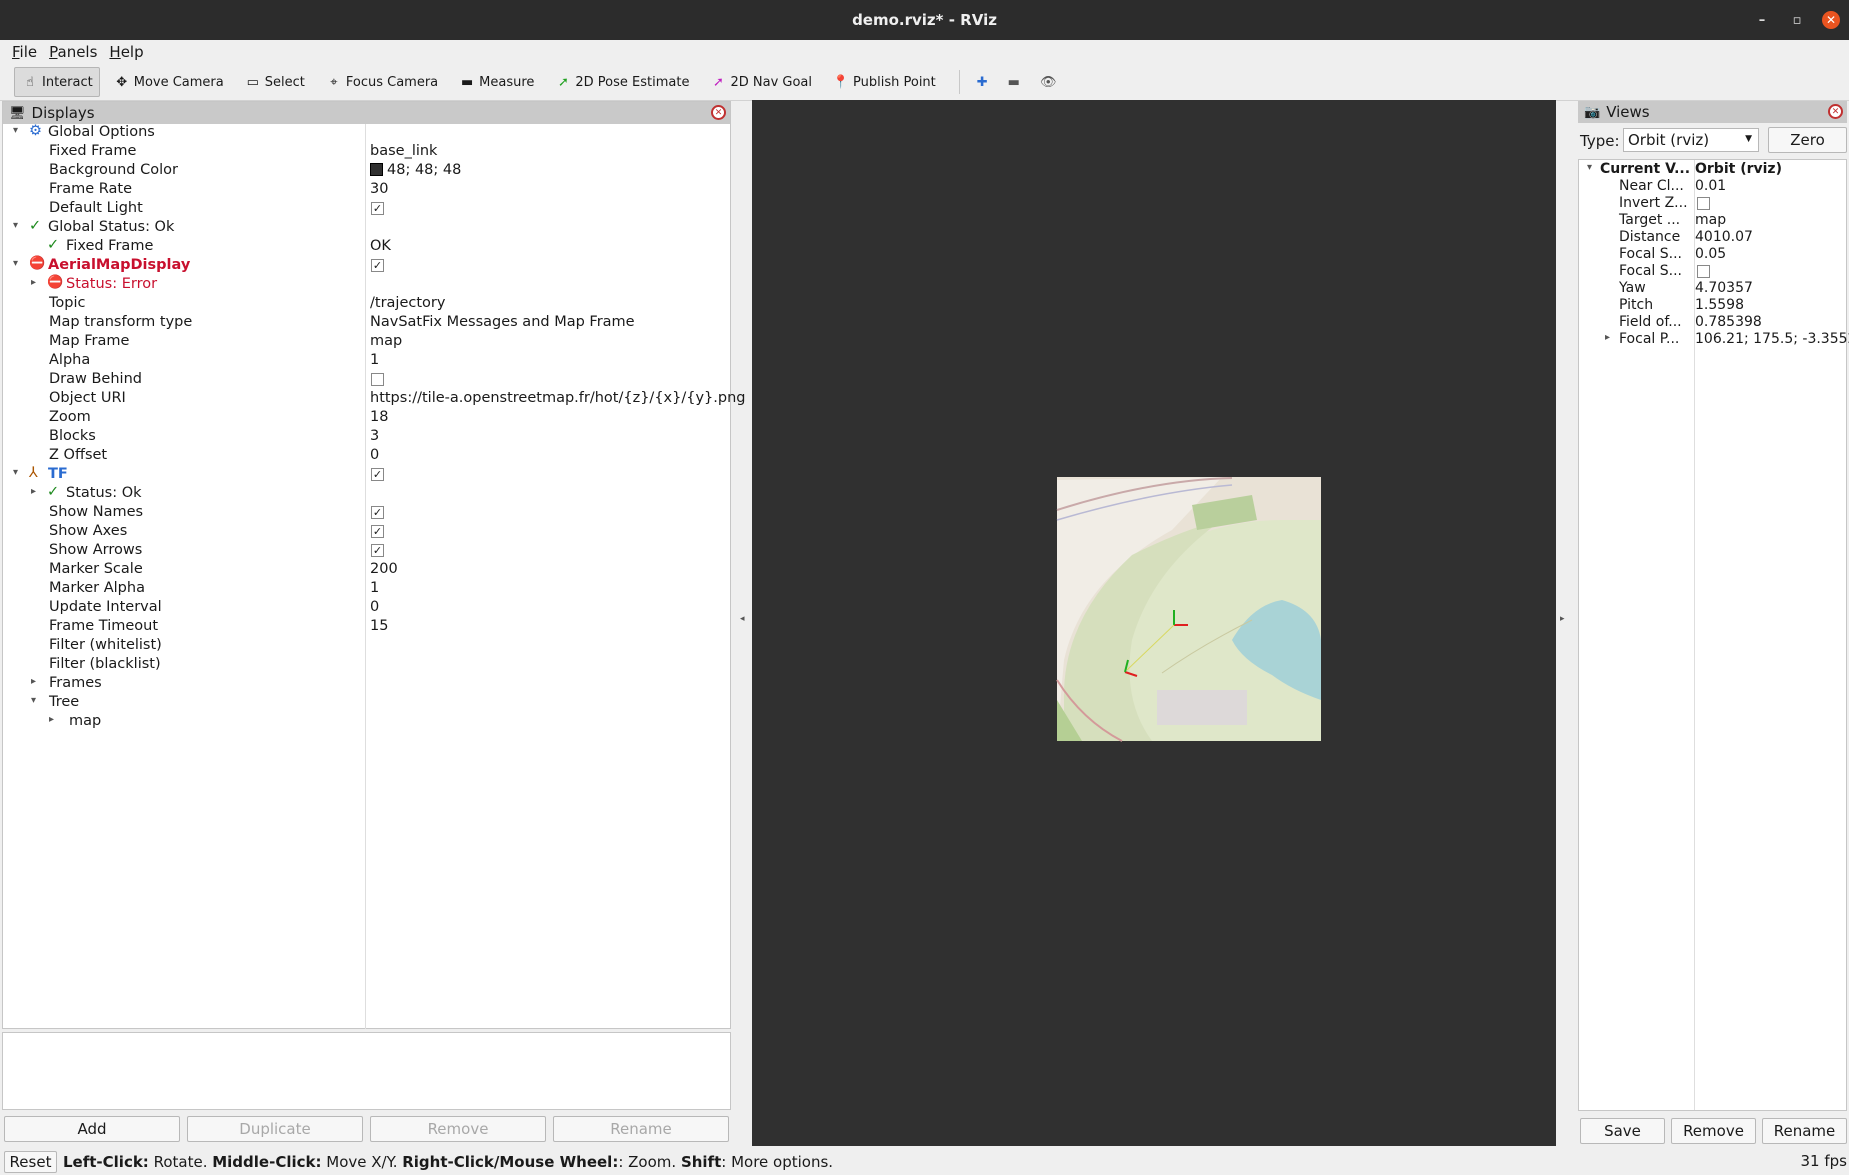  What do you see at coordinates (621, 82) in the screenshot?
I see `tool-2d-pose-estimate: ➚ 2D Pose Estimate` at bounding box center [621, 82].